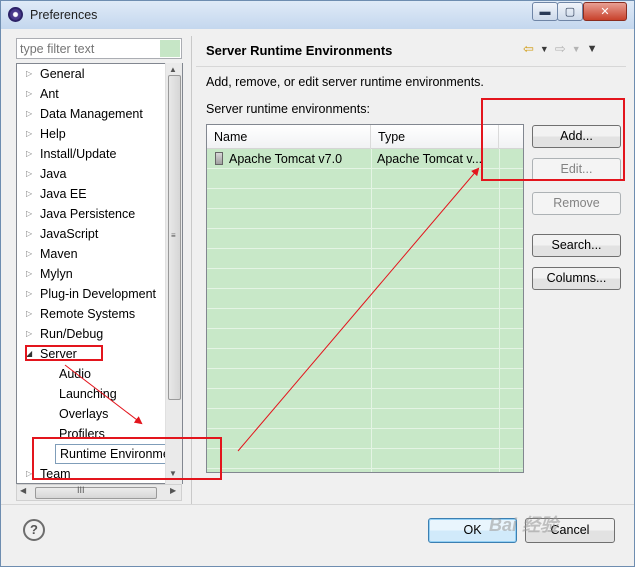  What do you see at coordinates (53, 174) in the screenshot?
I see `tree-item-label: Java` at bounding box center [53, 174].